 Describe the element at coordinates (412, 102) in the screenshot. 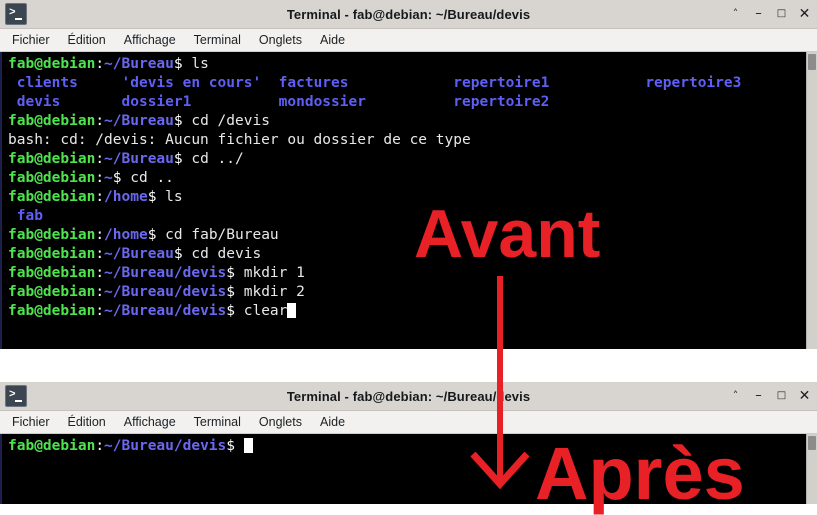

I see `terminal-line: devis dossier1 mondossier repertoire2` at that location.